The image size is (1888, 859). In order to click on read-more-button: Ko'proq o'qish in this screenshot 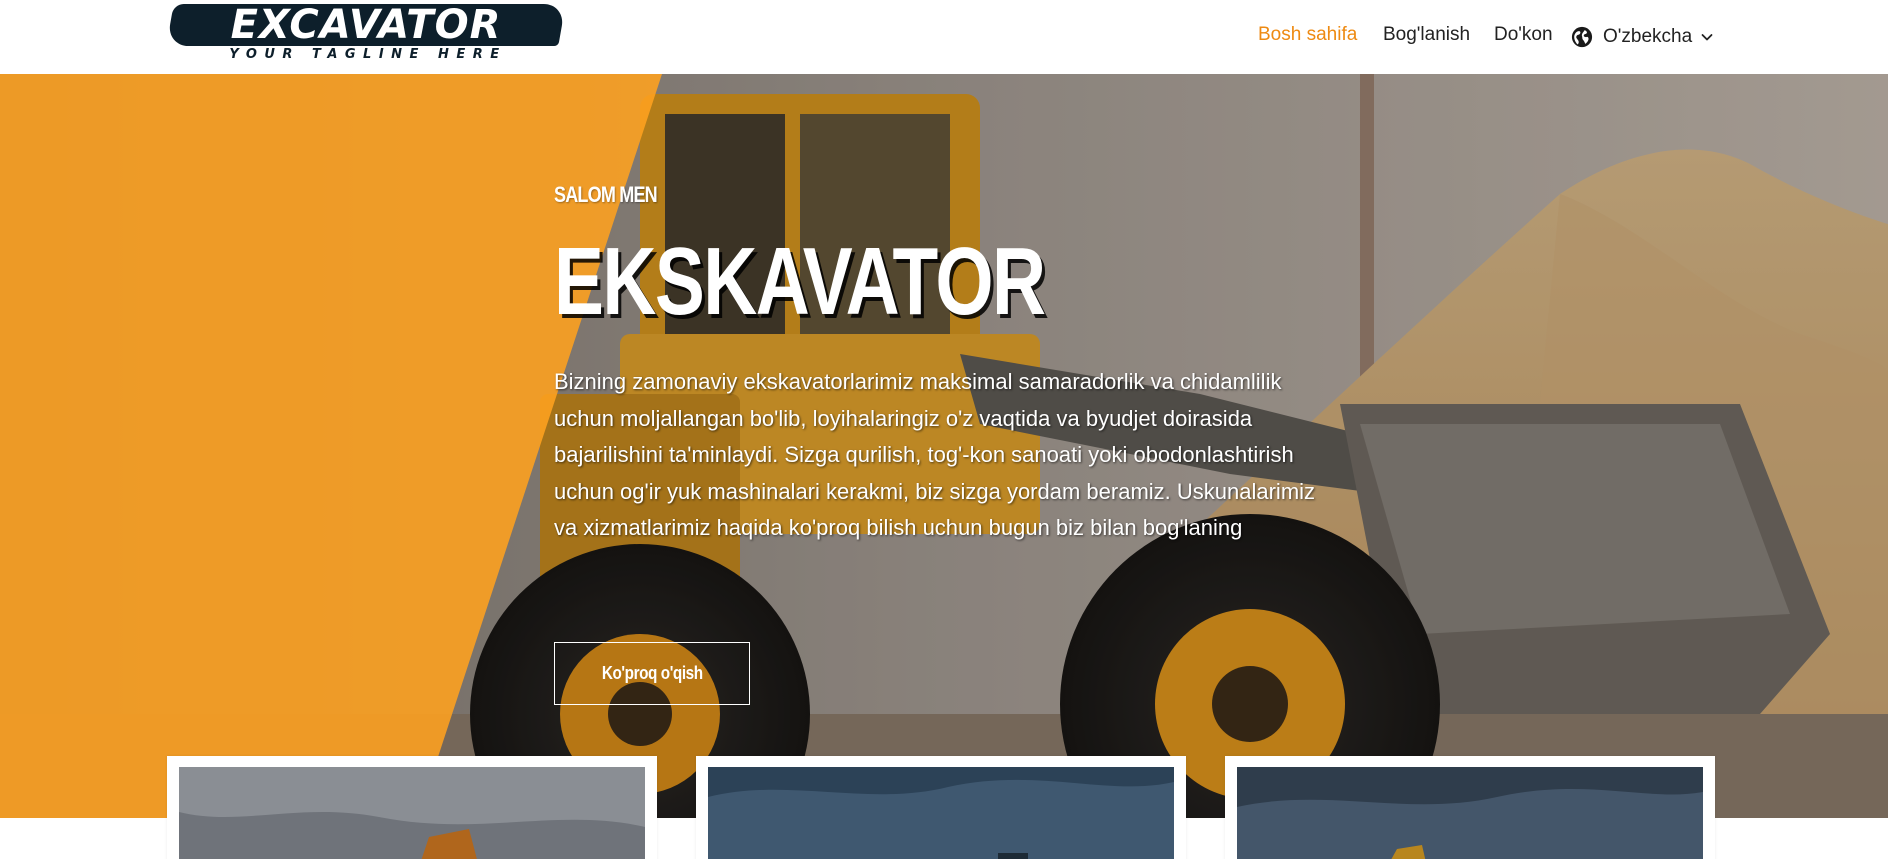, I will do `click(652, 673)`.